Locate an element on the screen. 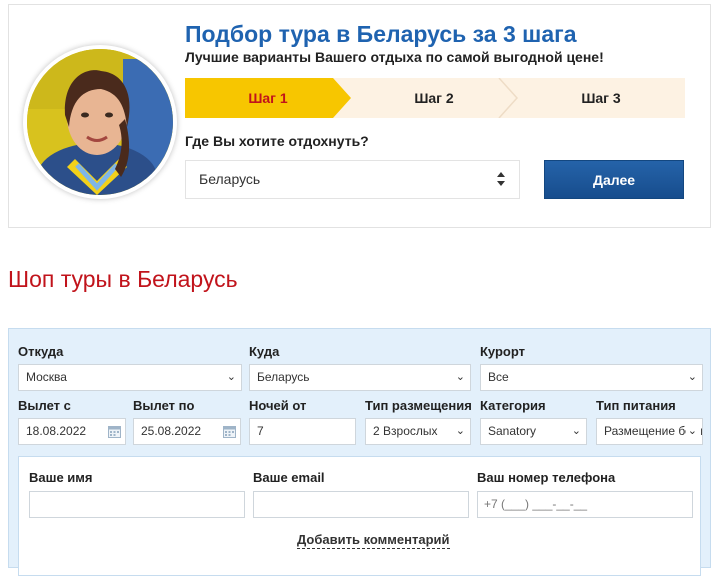  category-select: Sanatory ⌄ is located at coordinates (533, 431).